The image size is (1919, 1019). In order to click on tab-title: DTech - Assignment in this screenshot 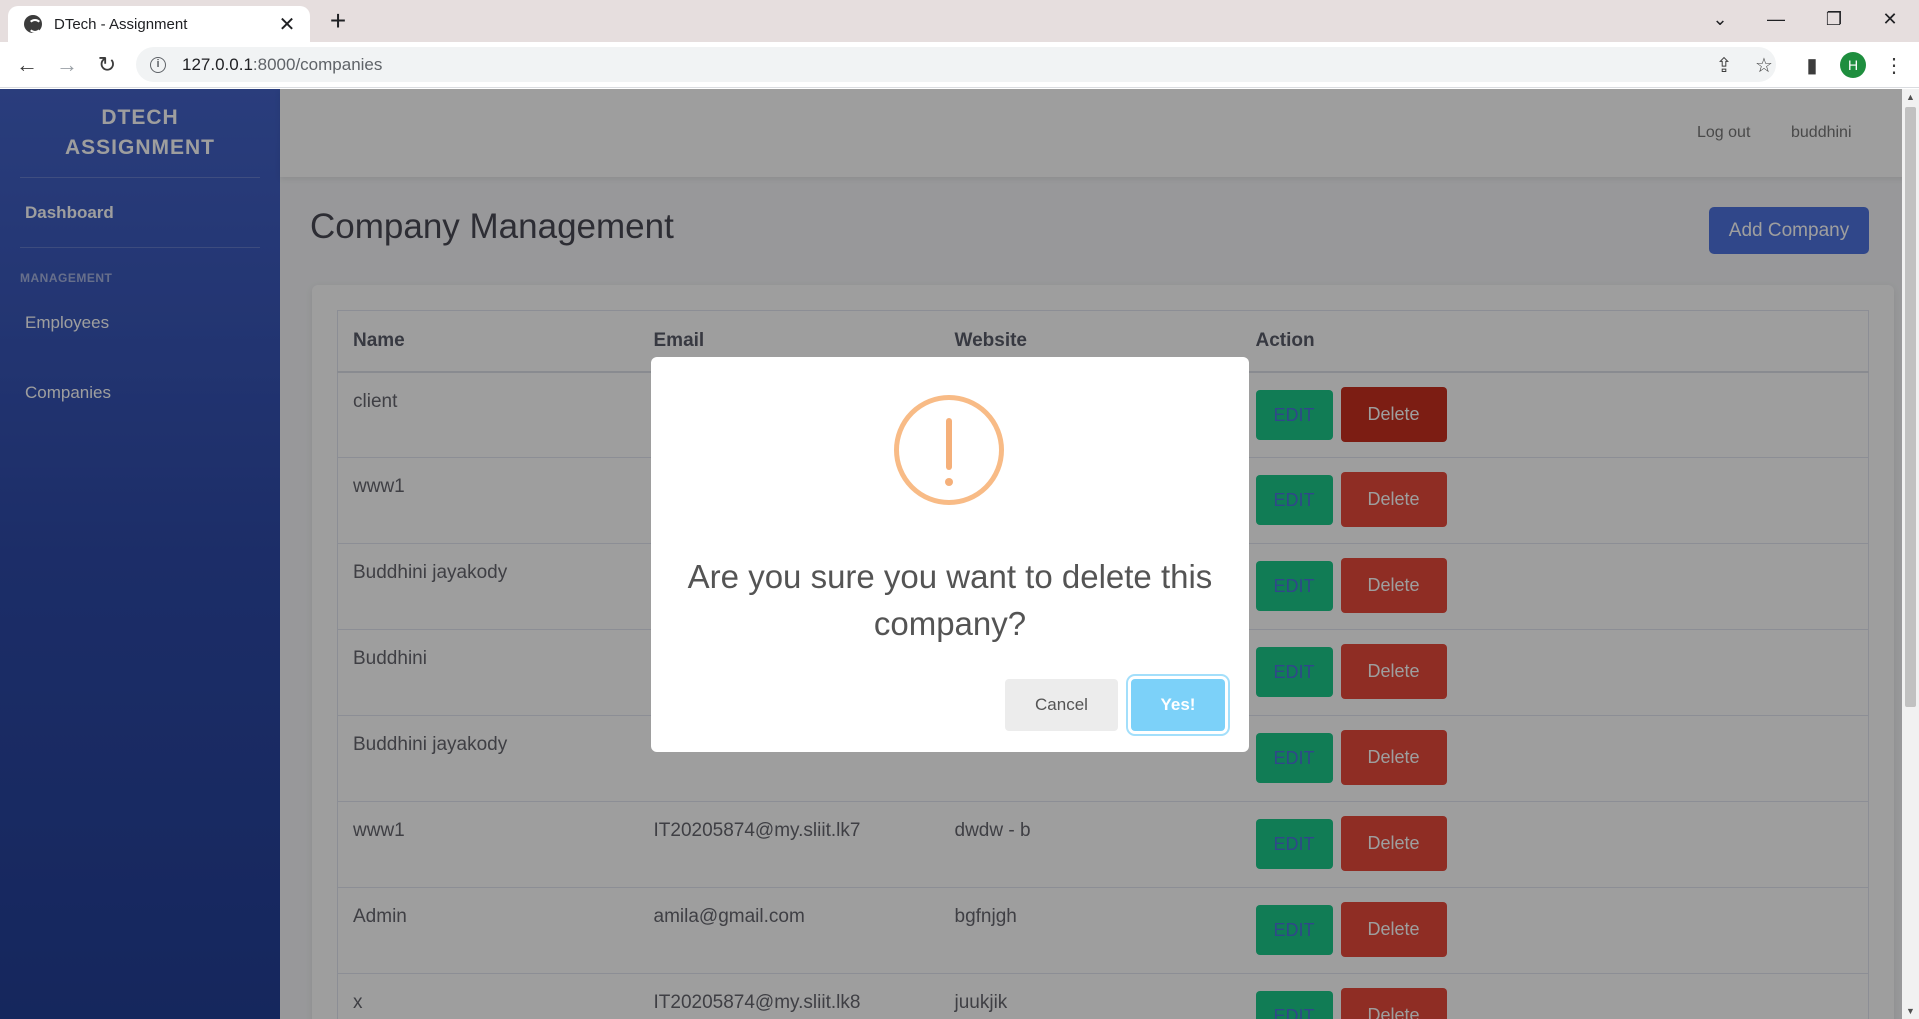, I will do `click(121, 24)`.